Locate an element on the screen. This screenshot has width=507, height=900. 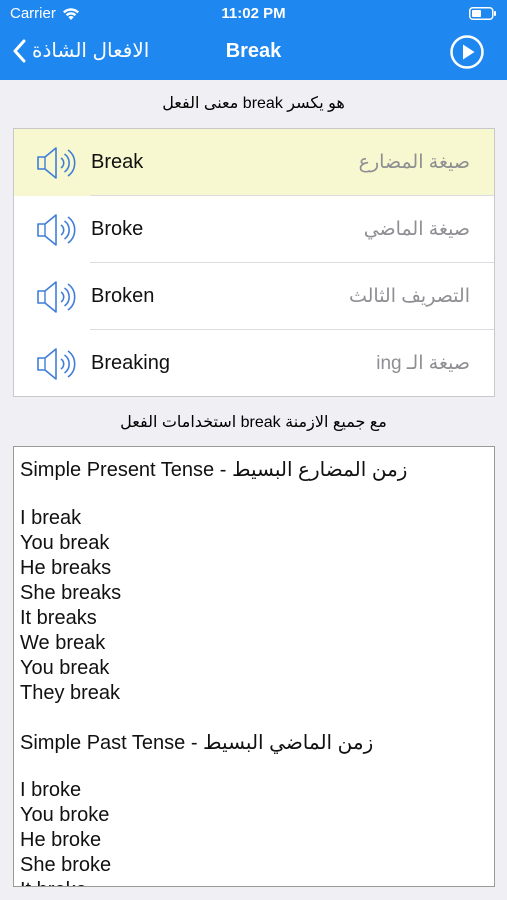
verb-form-row-present: Break صيغة المضارع is located at coordinates (254, 162).